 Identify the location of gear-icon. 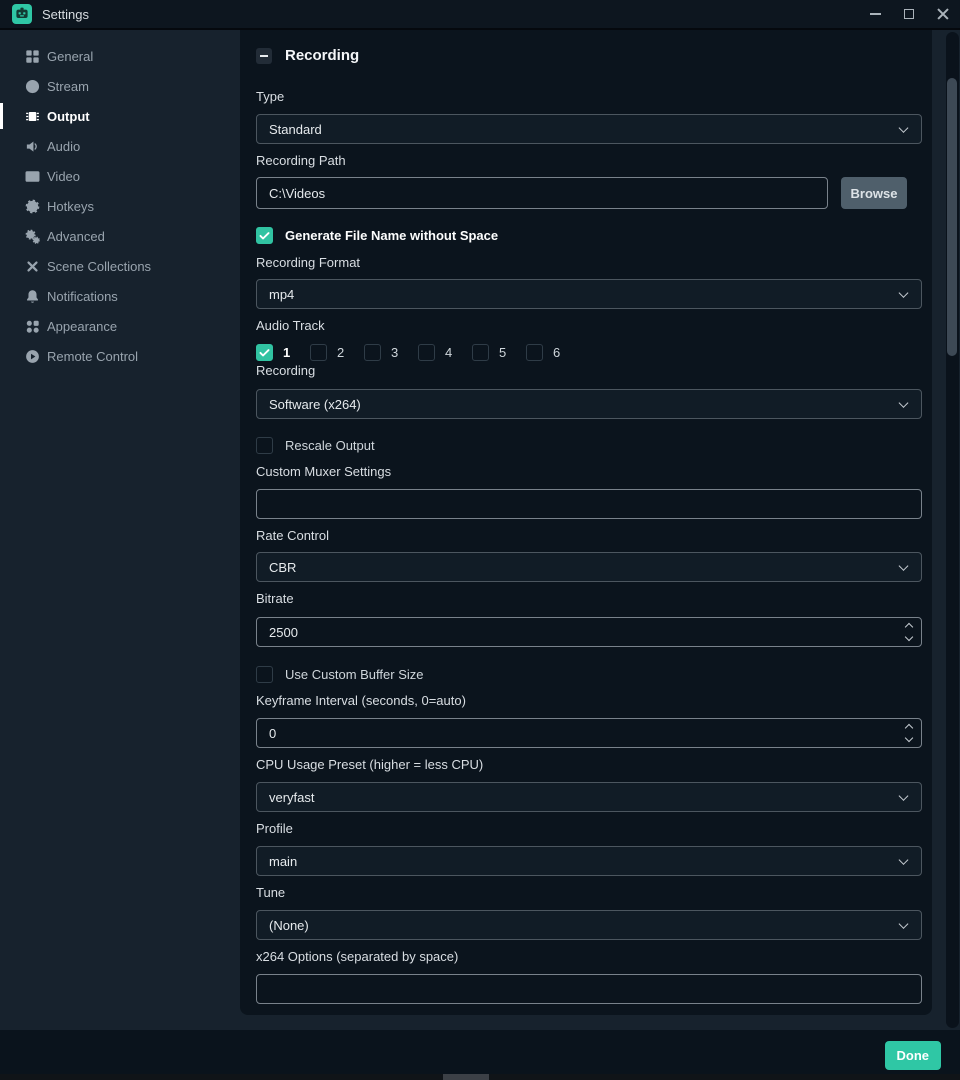
(32, 206).